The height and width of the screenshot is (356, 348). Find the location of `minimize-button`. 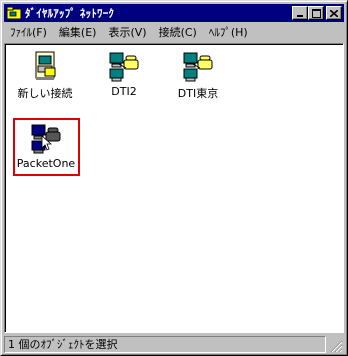

minimize-button is located at coordinates (300, 13).